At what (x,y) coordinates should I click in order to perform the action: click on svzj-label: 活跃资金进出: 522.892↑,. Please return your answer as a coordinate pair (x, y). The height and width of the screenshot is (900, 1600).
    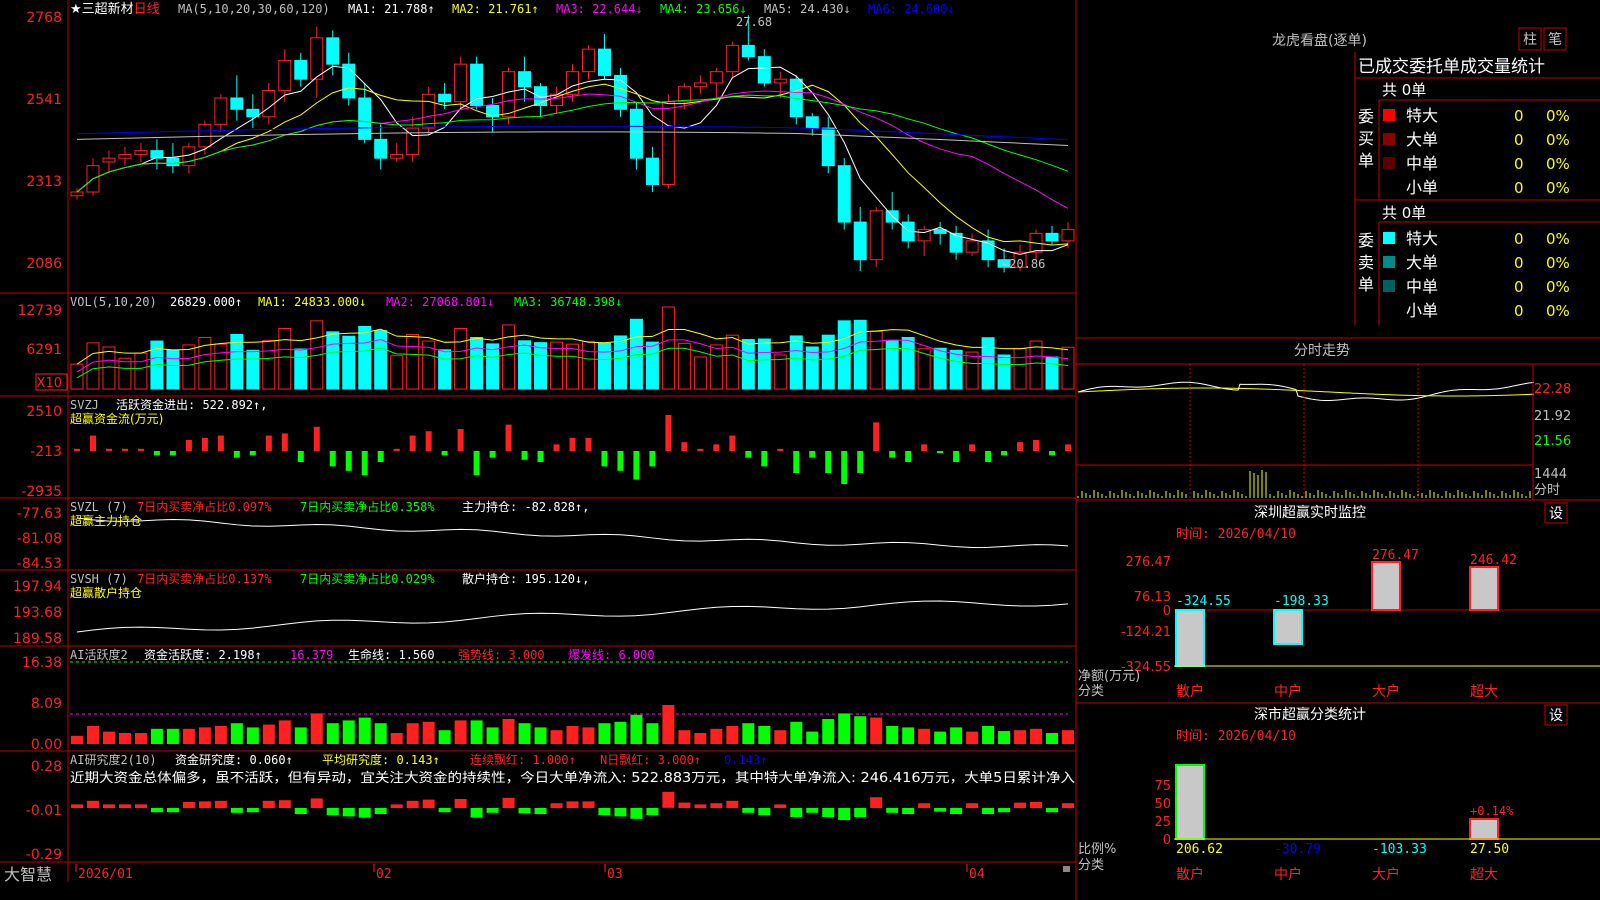
    Looking at the image, I should click on (191, 404).